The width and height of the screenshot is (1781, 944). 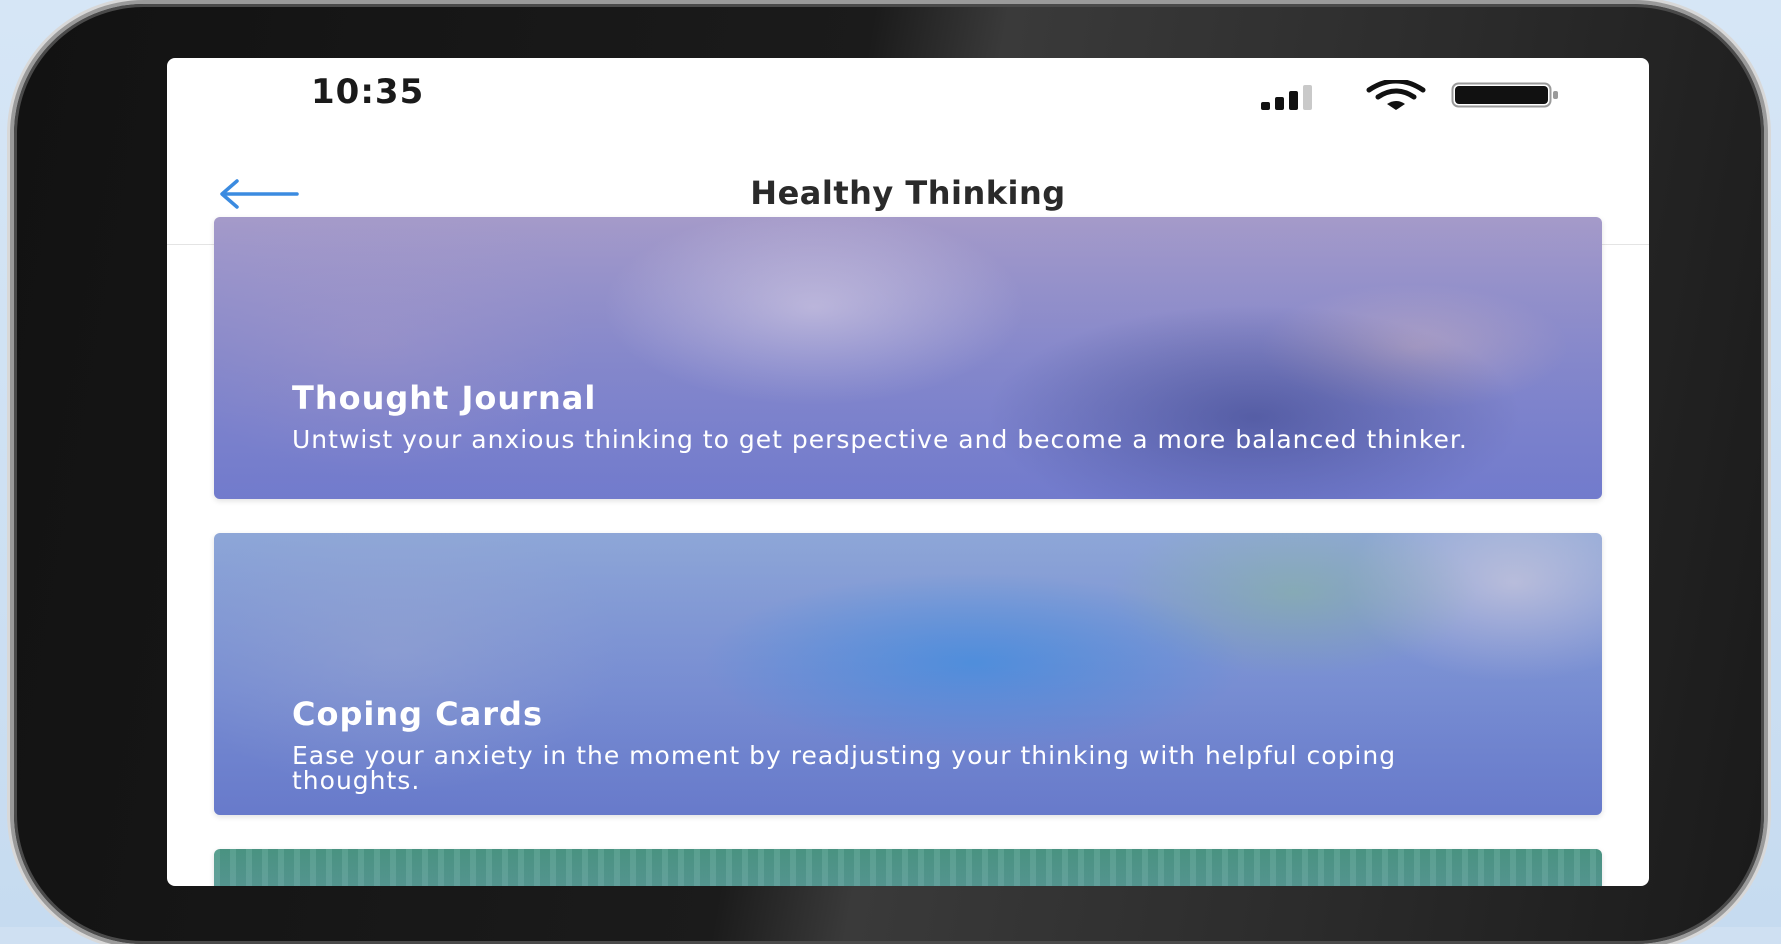 What do you see at coordinates (908, 193) in the screenshot?
I see `page-title: Healthy Thinking` at bounding box center [908, 193].